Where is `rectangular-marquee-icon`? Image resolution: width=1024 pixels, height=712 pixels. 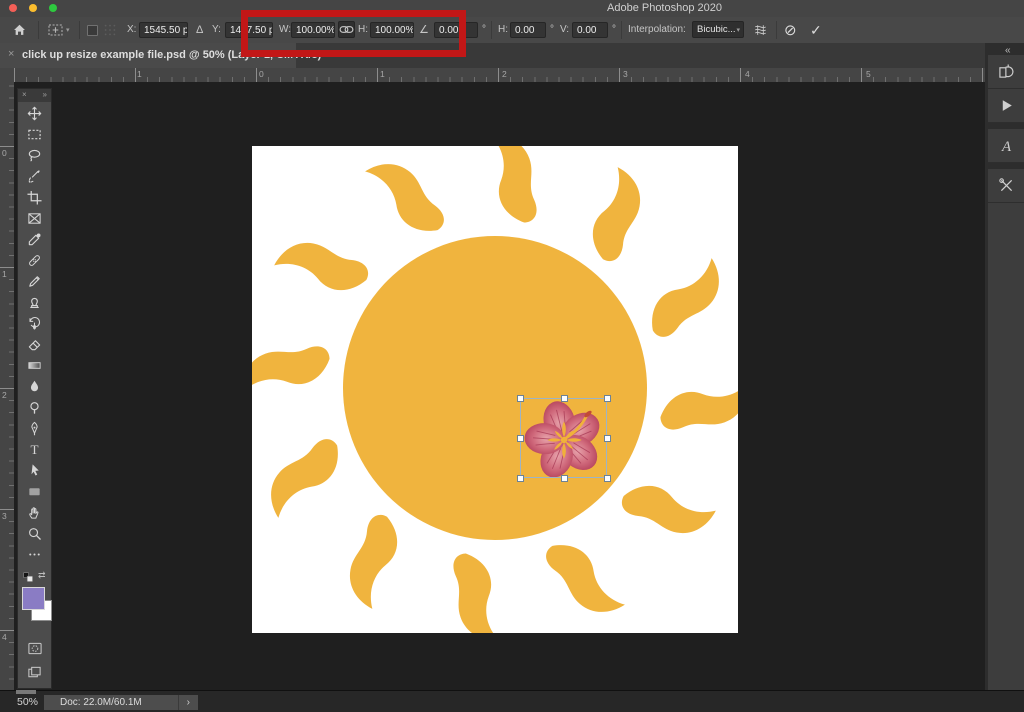
rectangular-marquee-icon is located at coordinates (34, 134).